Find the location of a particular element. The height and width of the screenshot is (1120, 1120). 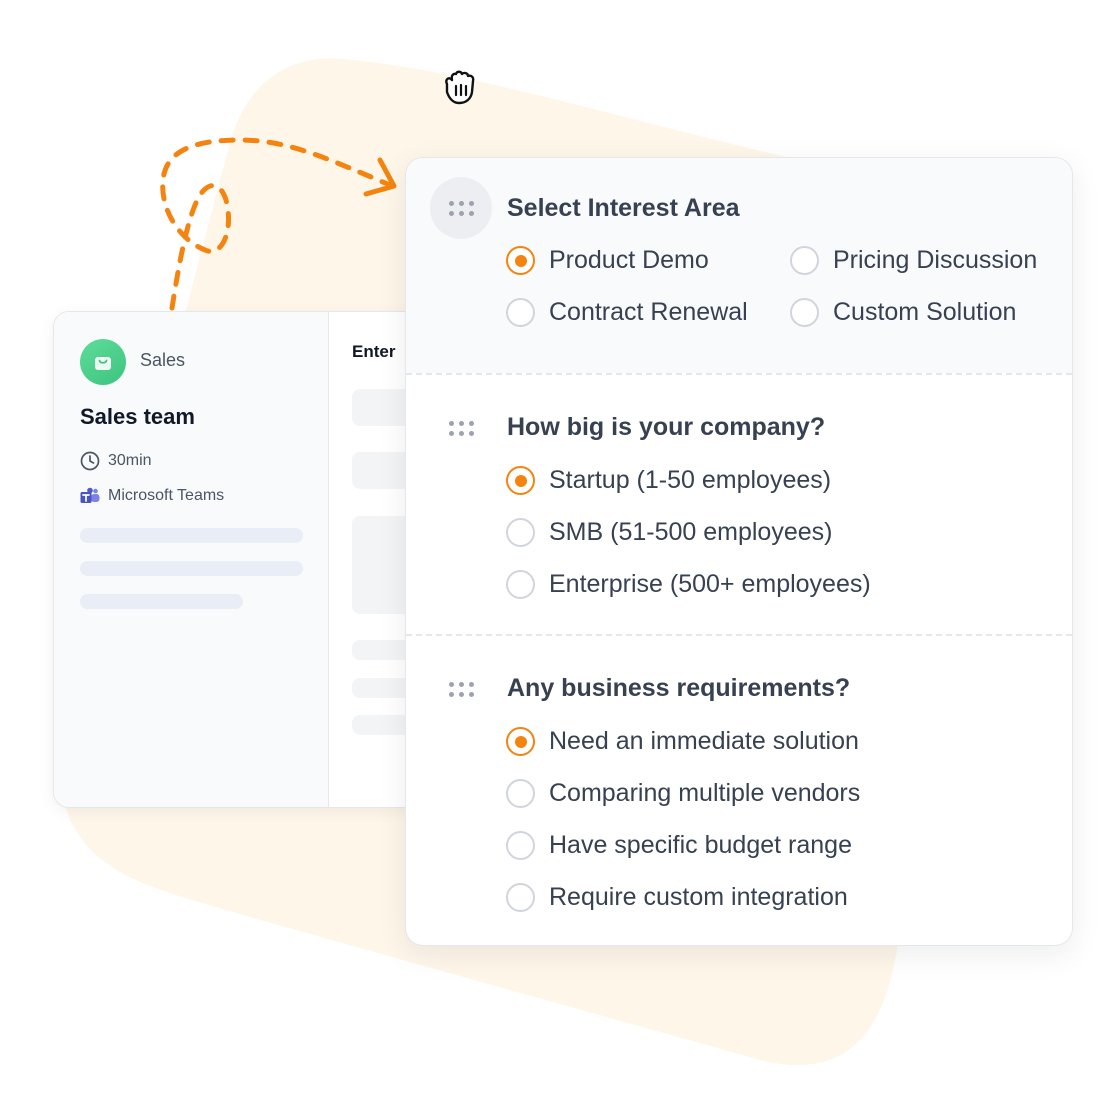

platform-label: Microsoft Teams is located at coordinates (166, 495).